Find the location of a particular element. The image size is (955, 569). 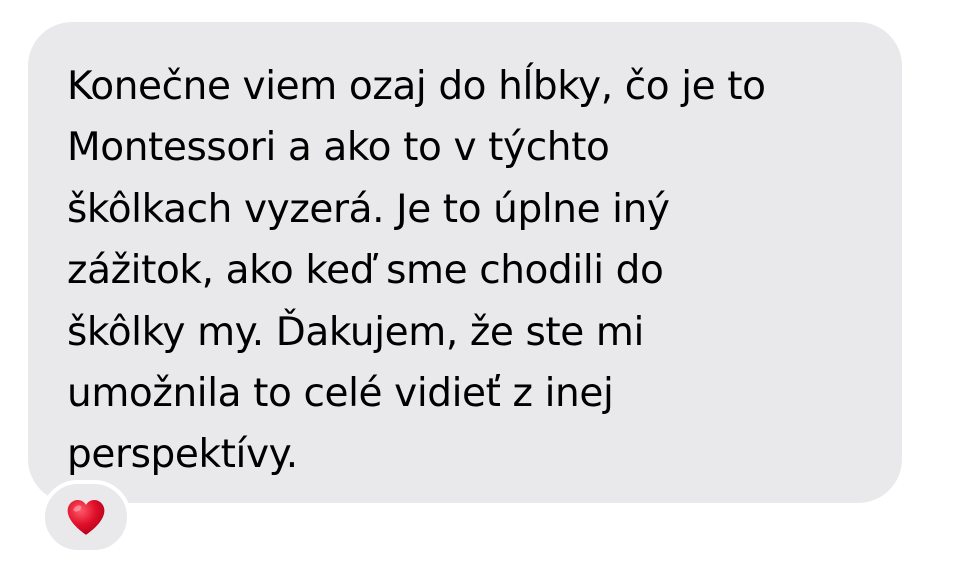

message-line: škôlkach vyzerá. Je to úplne iný is located at coordinates (368, 209).